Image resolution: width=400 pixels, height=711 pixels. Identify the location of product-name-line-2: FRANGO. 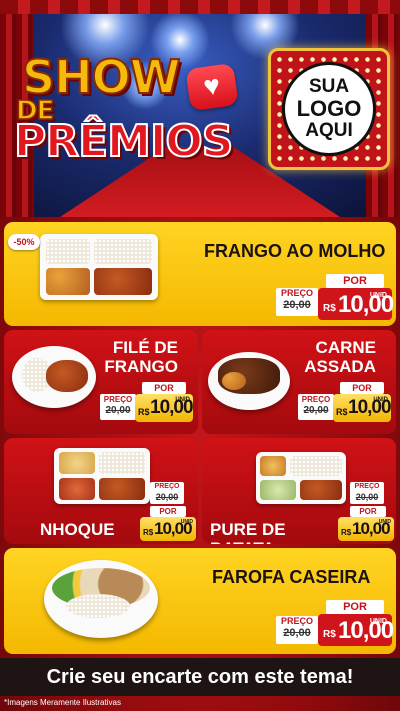
(141, 366).